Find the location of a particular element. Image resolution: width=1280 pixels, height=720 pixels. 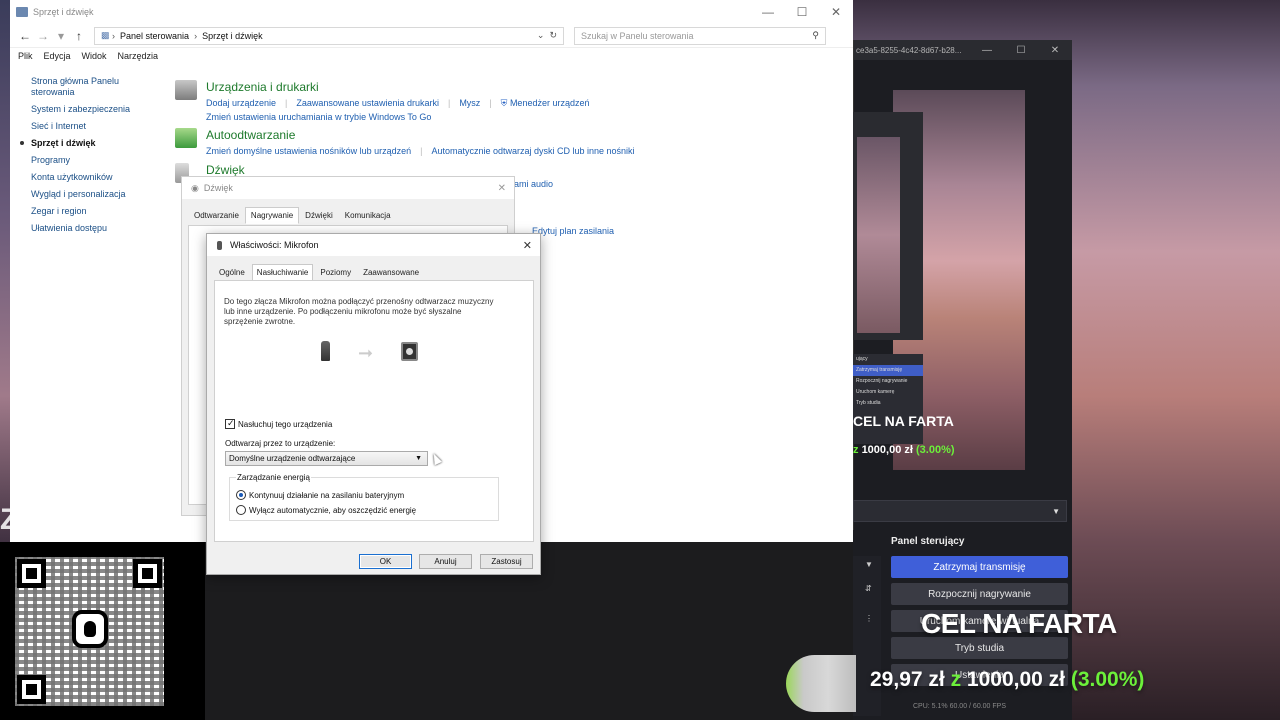

apply-button: Zastosuj is located at coordinates (506, 561).